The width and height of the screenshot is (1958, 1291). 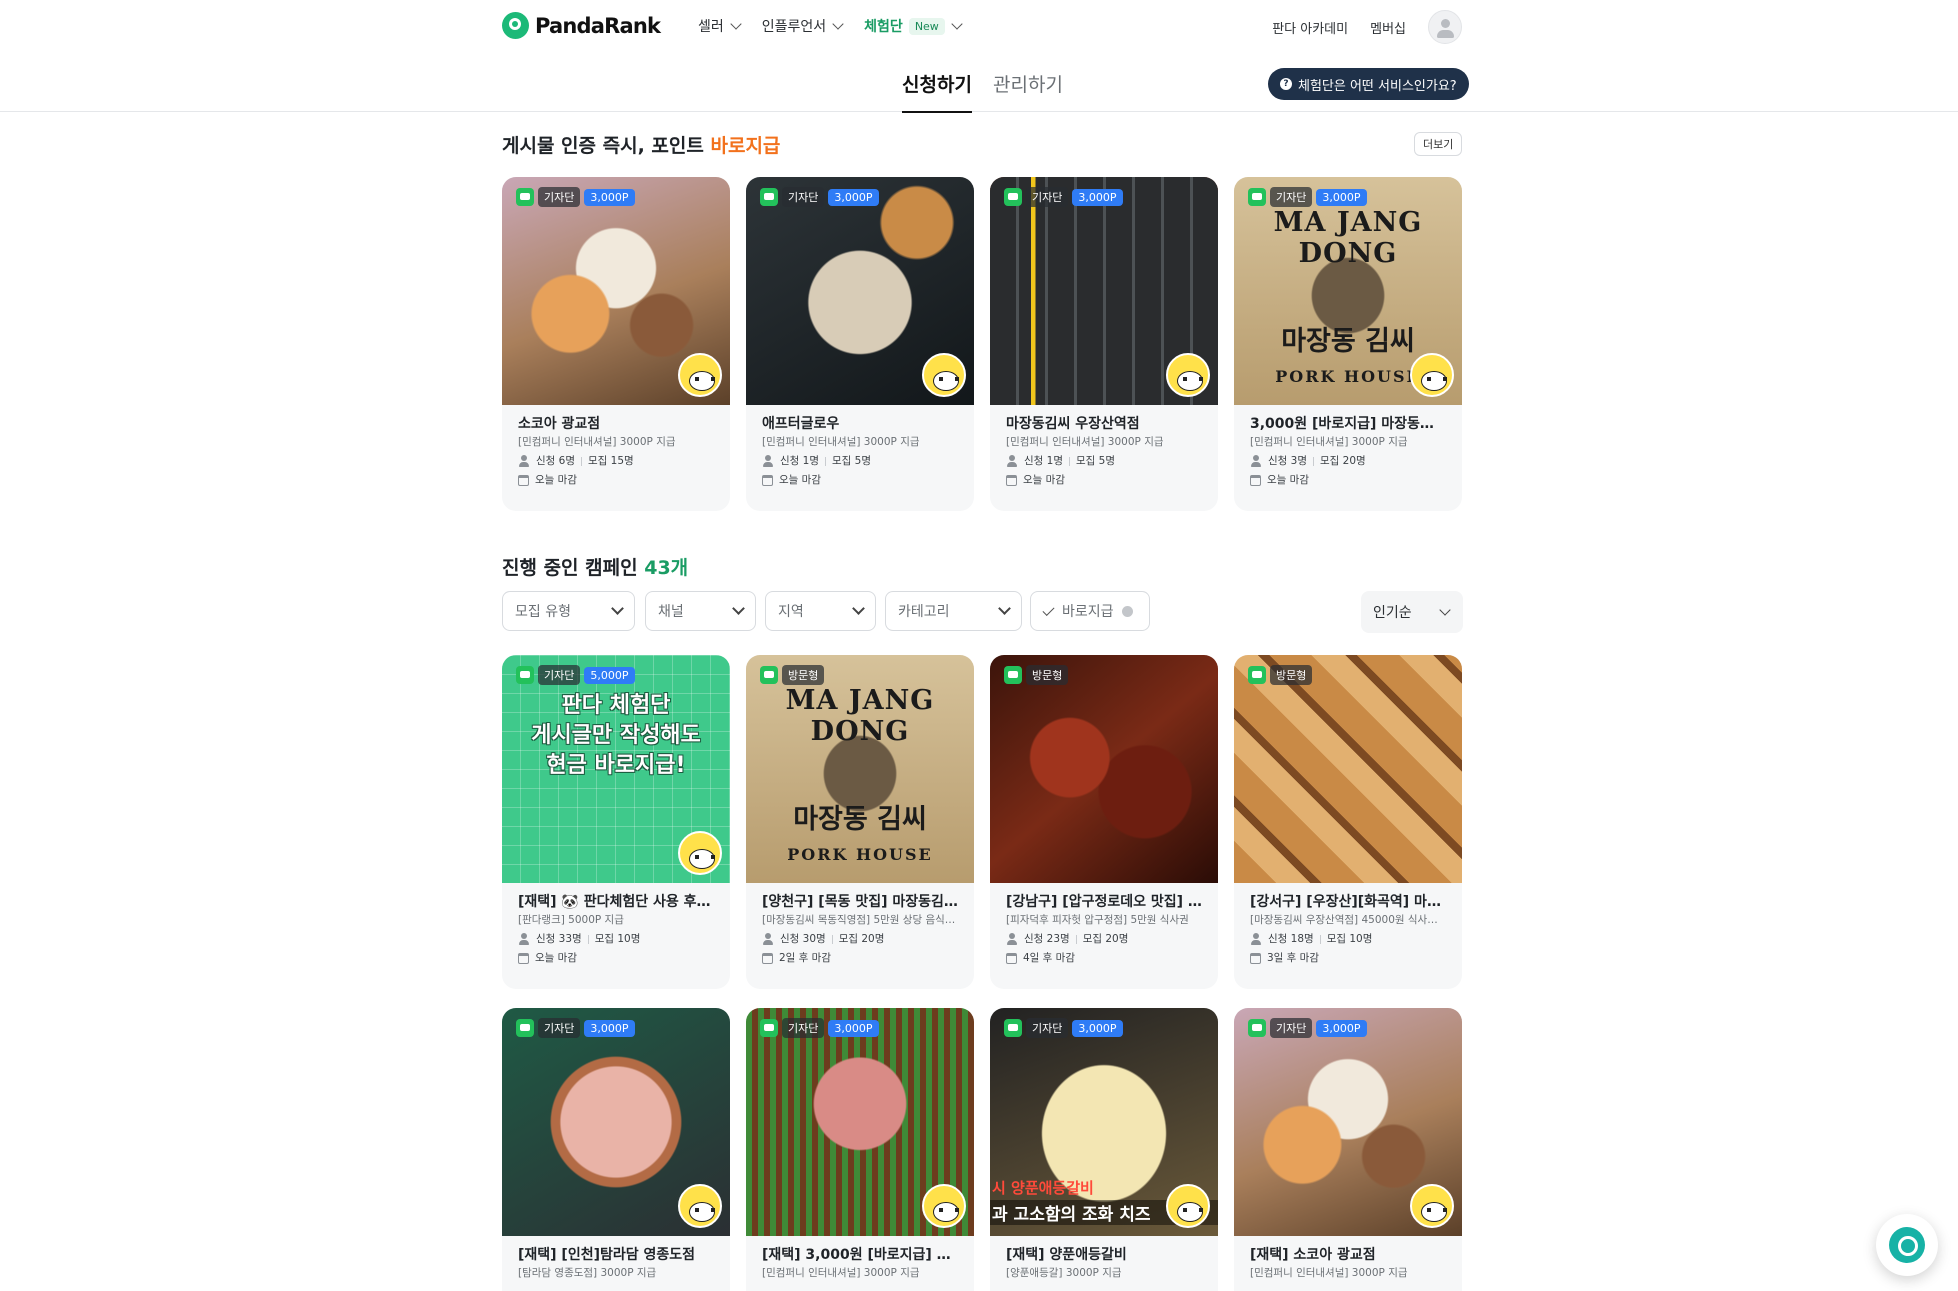 What do you see at coordinates (794, 27) in the screenshot?
I see `nav-influencer-label: 인플루언서` at bounding box center [794, 27].